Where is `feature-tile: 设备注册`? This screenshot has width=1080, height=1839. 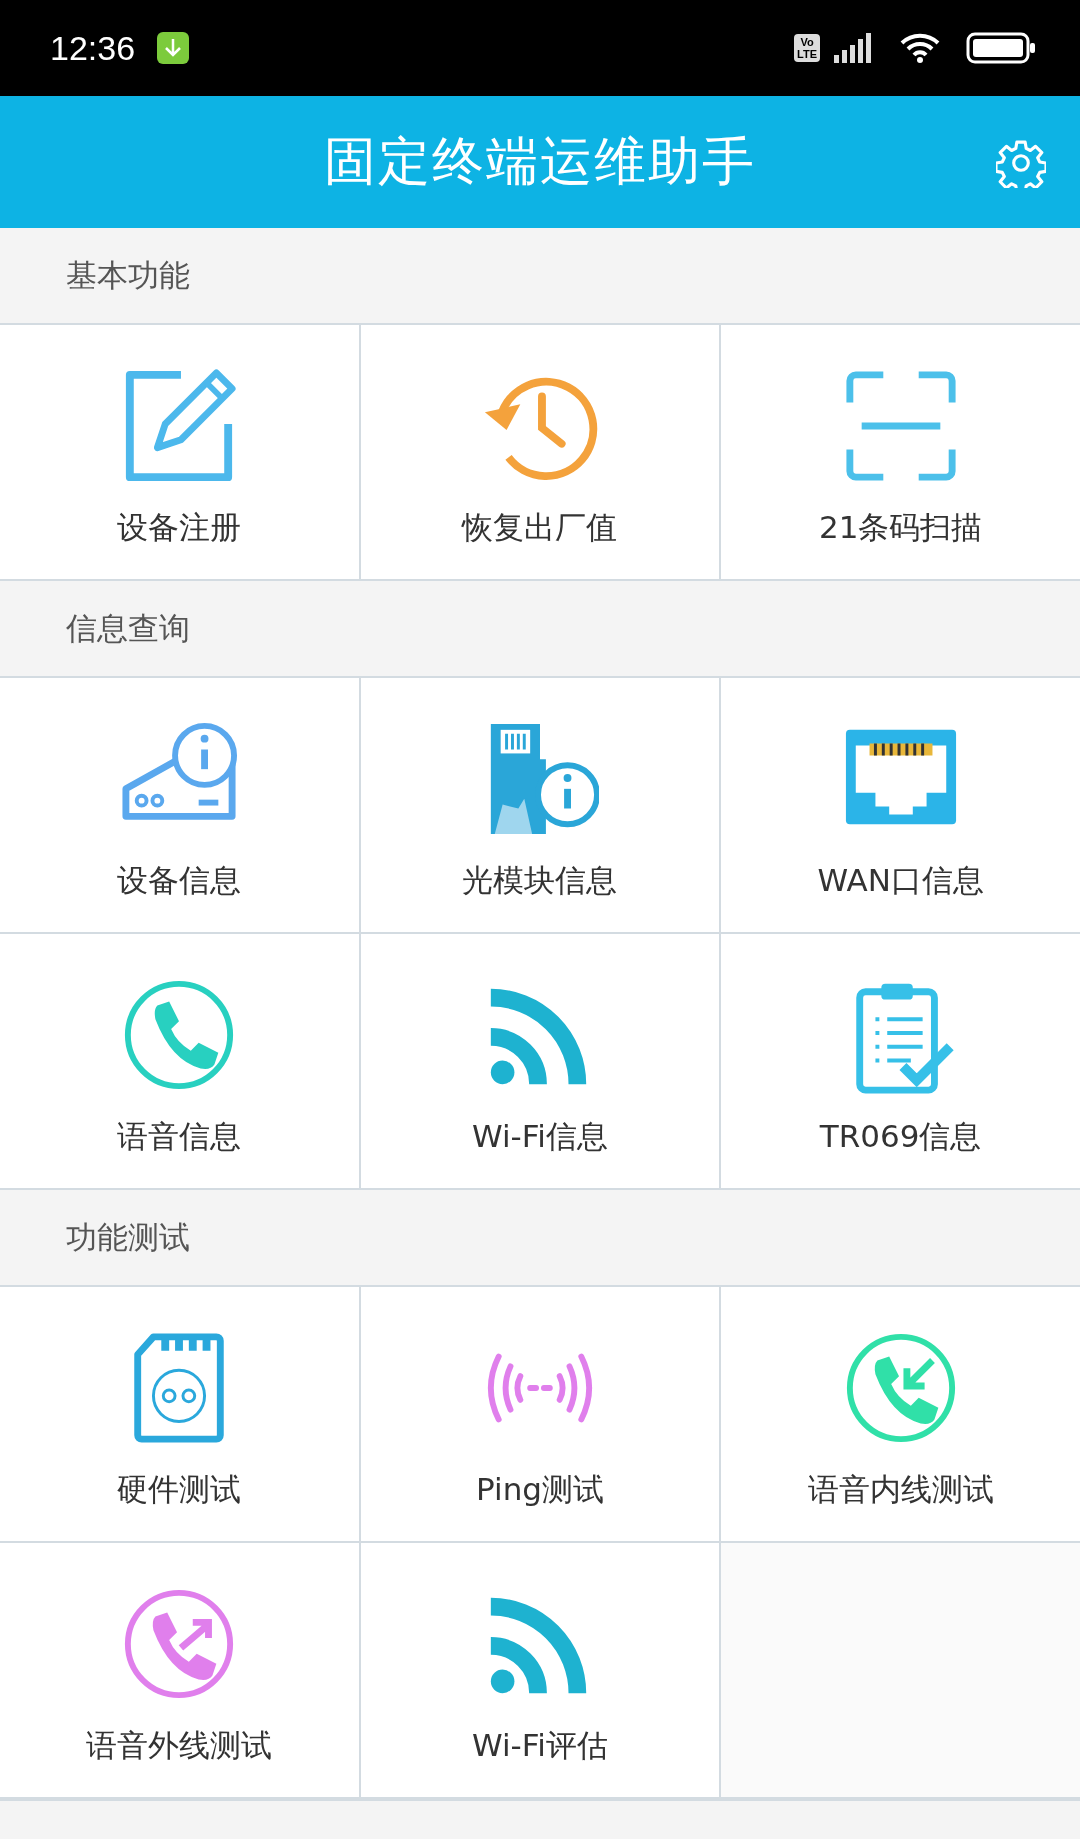
feature-tile: 设备注册 is located at coordinates (179, 452).